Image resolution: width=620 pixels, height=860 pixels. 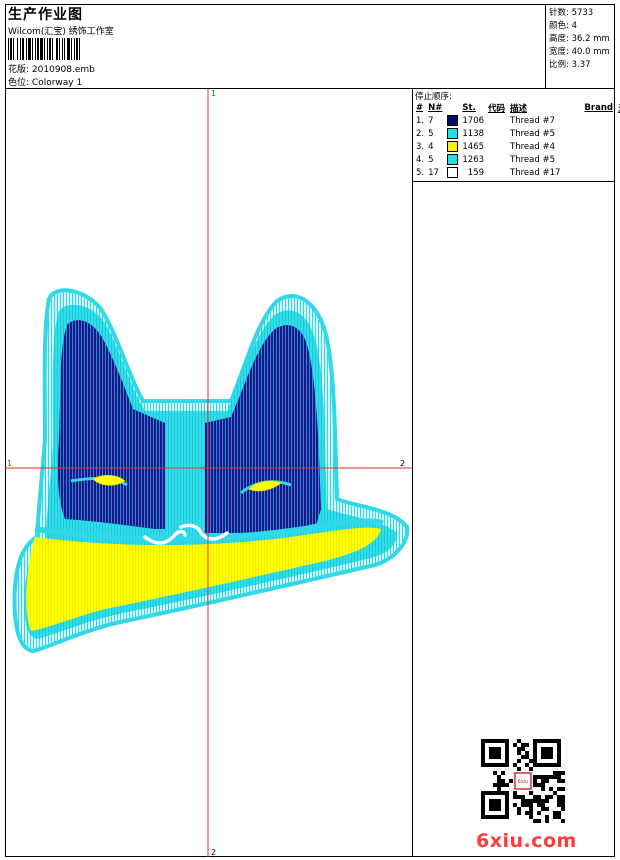 I want to click on row-stitches: 1706, so click(x=473, y=120).